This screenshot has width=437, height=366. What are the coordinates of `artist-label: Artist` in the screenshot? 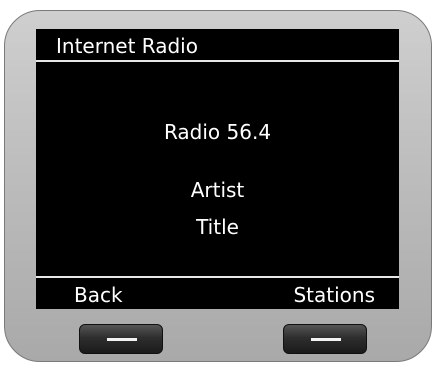 It's located at (217, 190).